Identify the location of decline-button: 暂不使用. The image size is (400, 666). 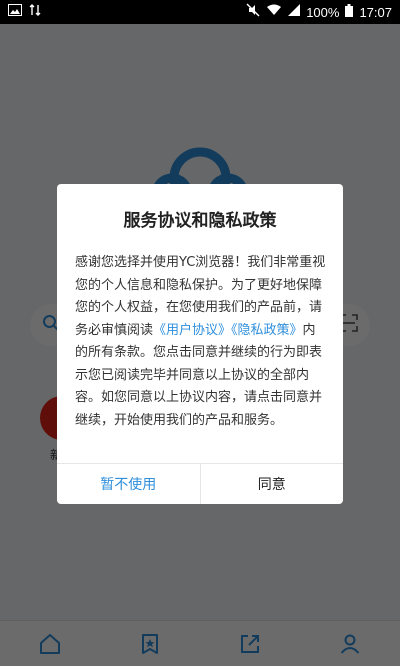
(129, 484).